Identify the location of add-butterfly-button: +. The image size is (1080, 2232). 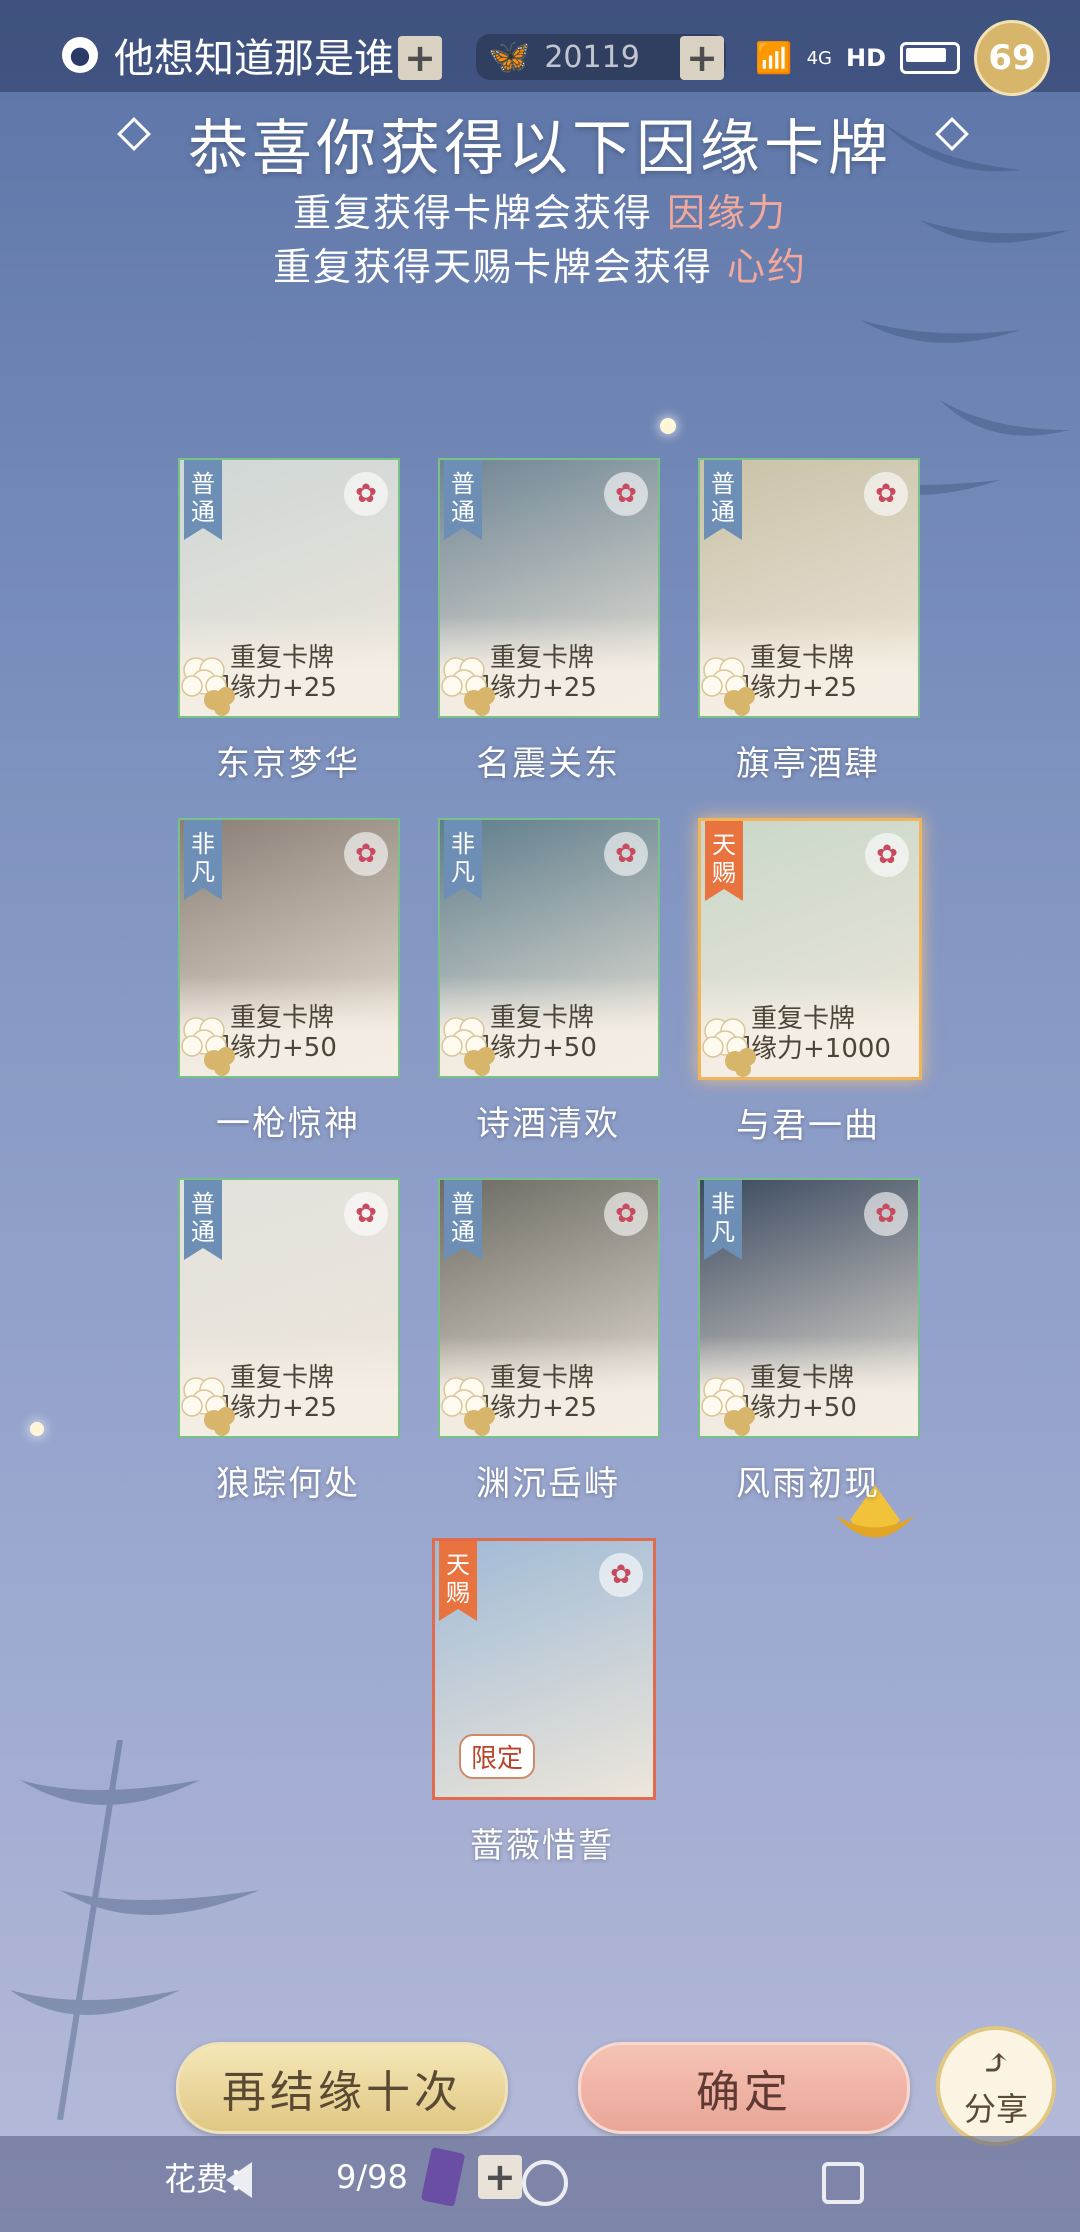
(702, 58).